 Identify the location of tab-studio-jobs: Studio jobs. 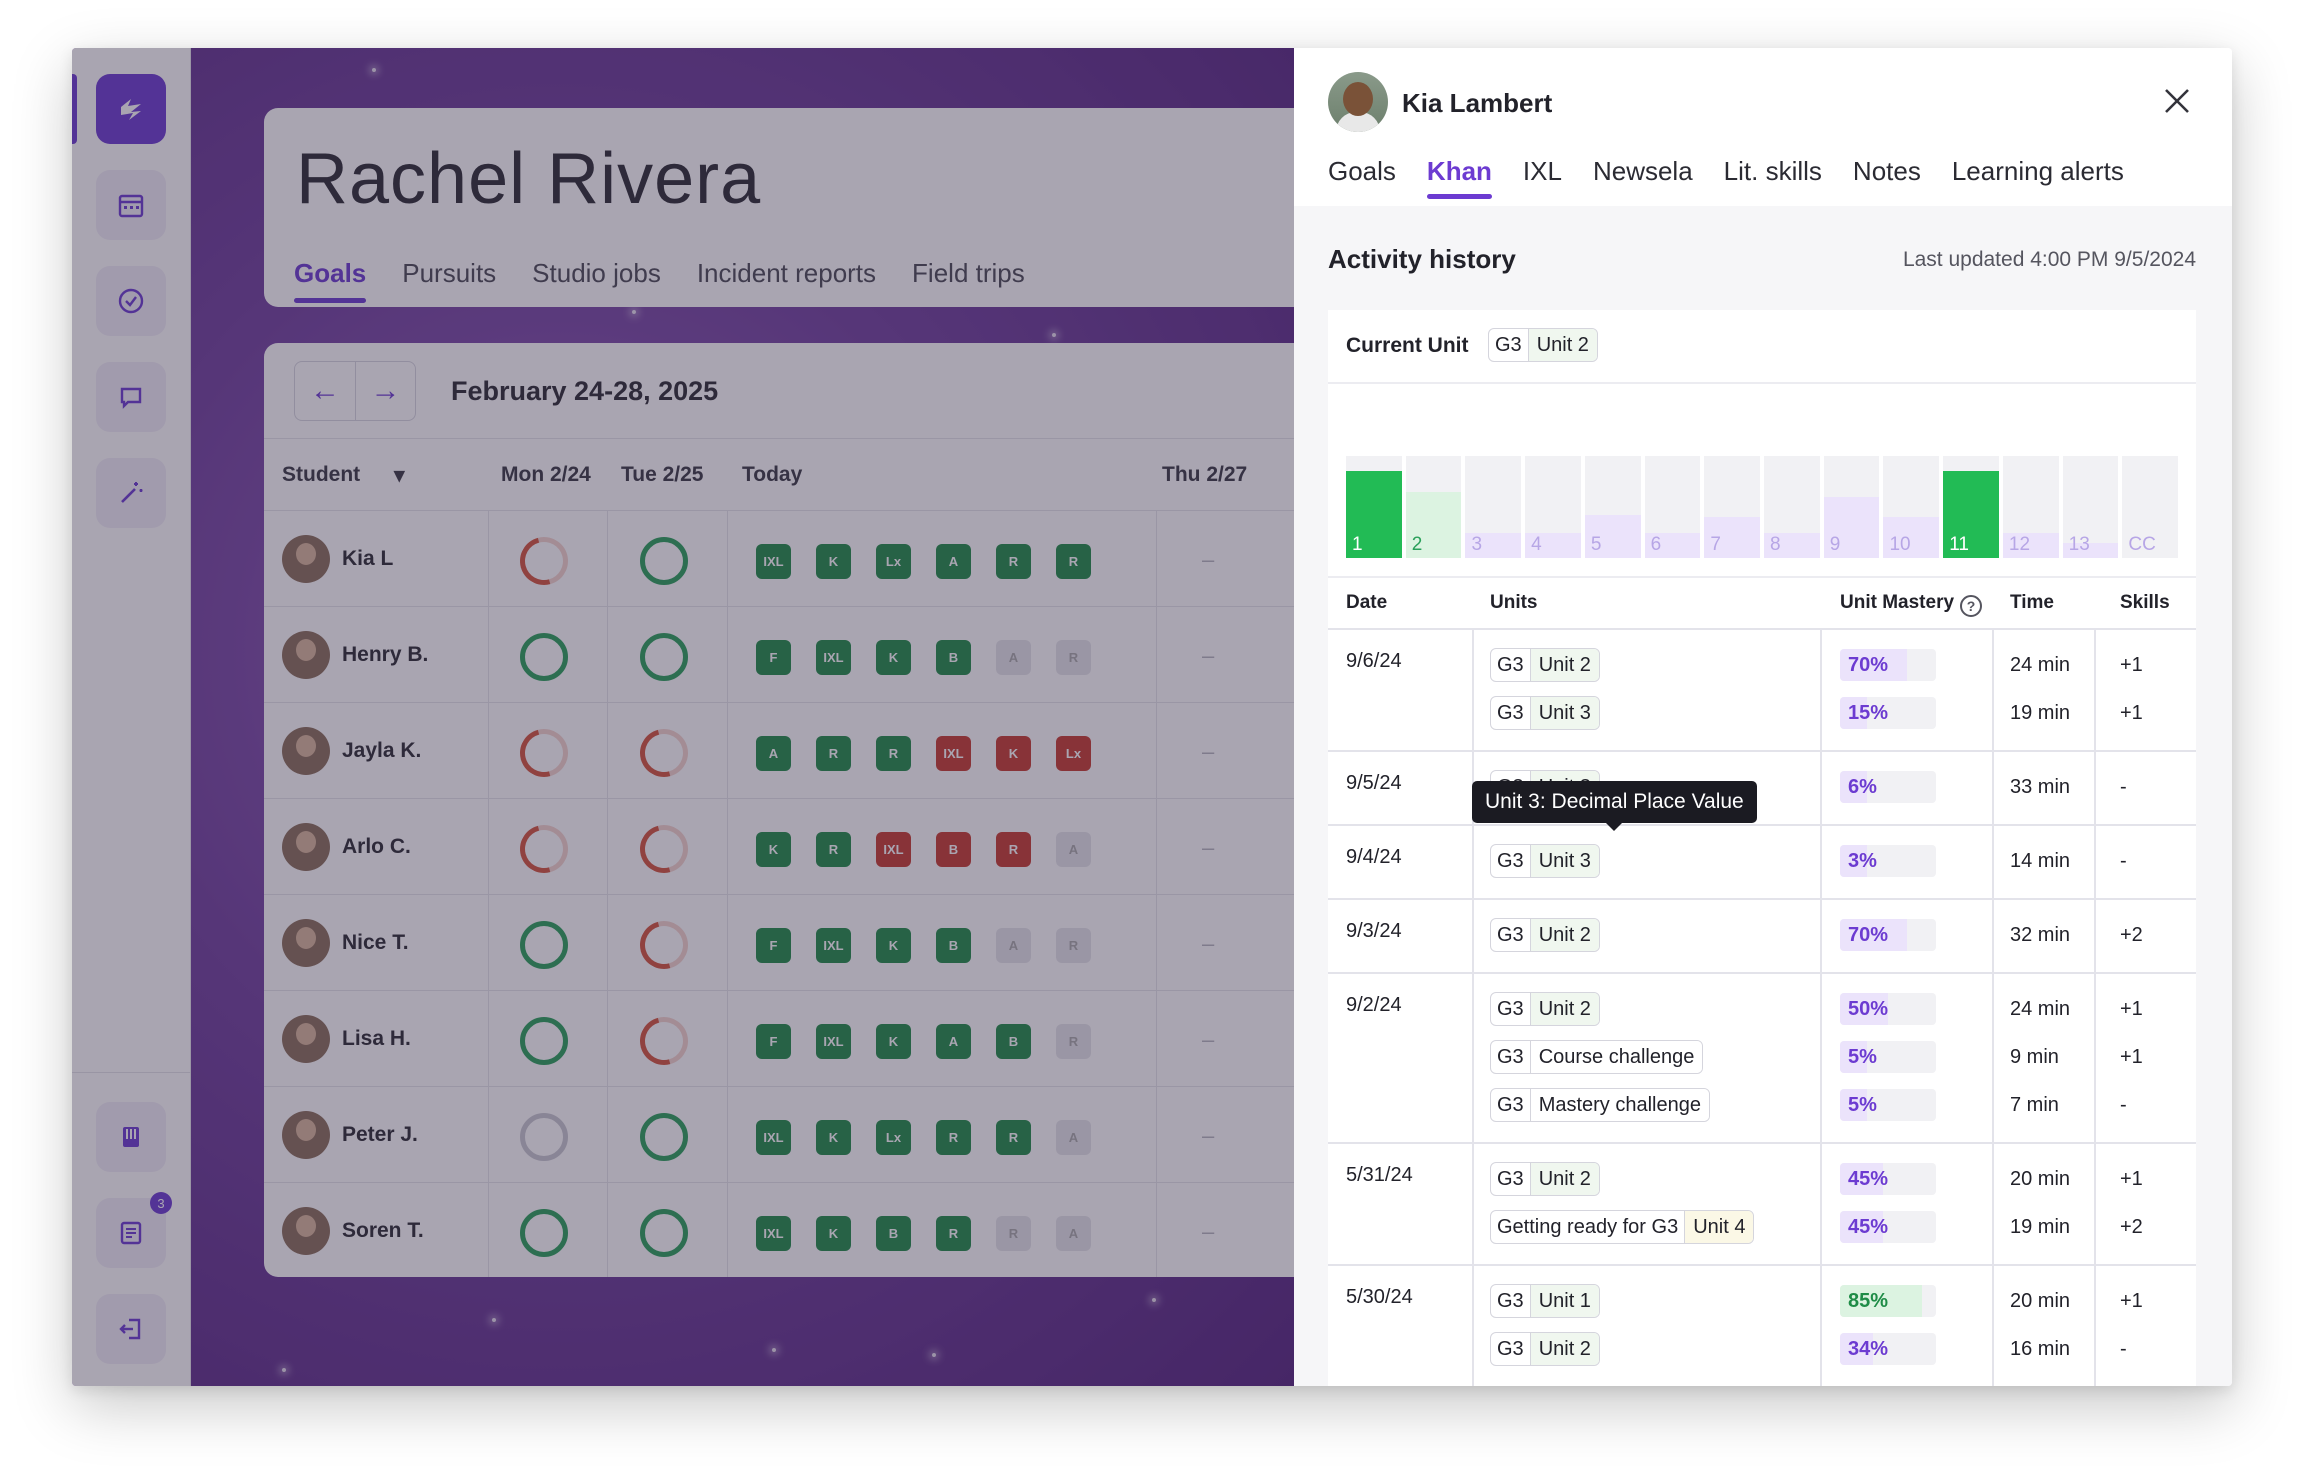
(596, 273).